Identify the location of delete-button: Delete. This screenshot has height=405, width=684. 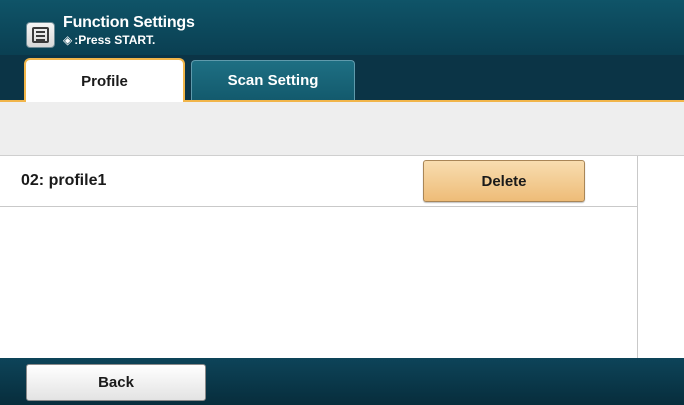
(504, 181).